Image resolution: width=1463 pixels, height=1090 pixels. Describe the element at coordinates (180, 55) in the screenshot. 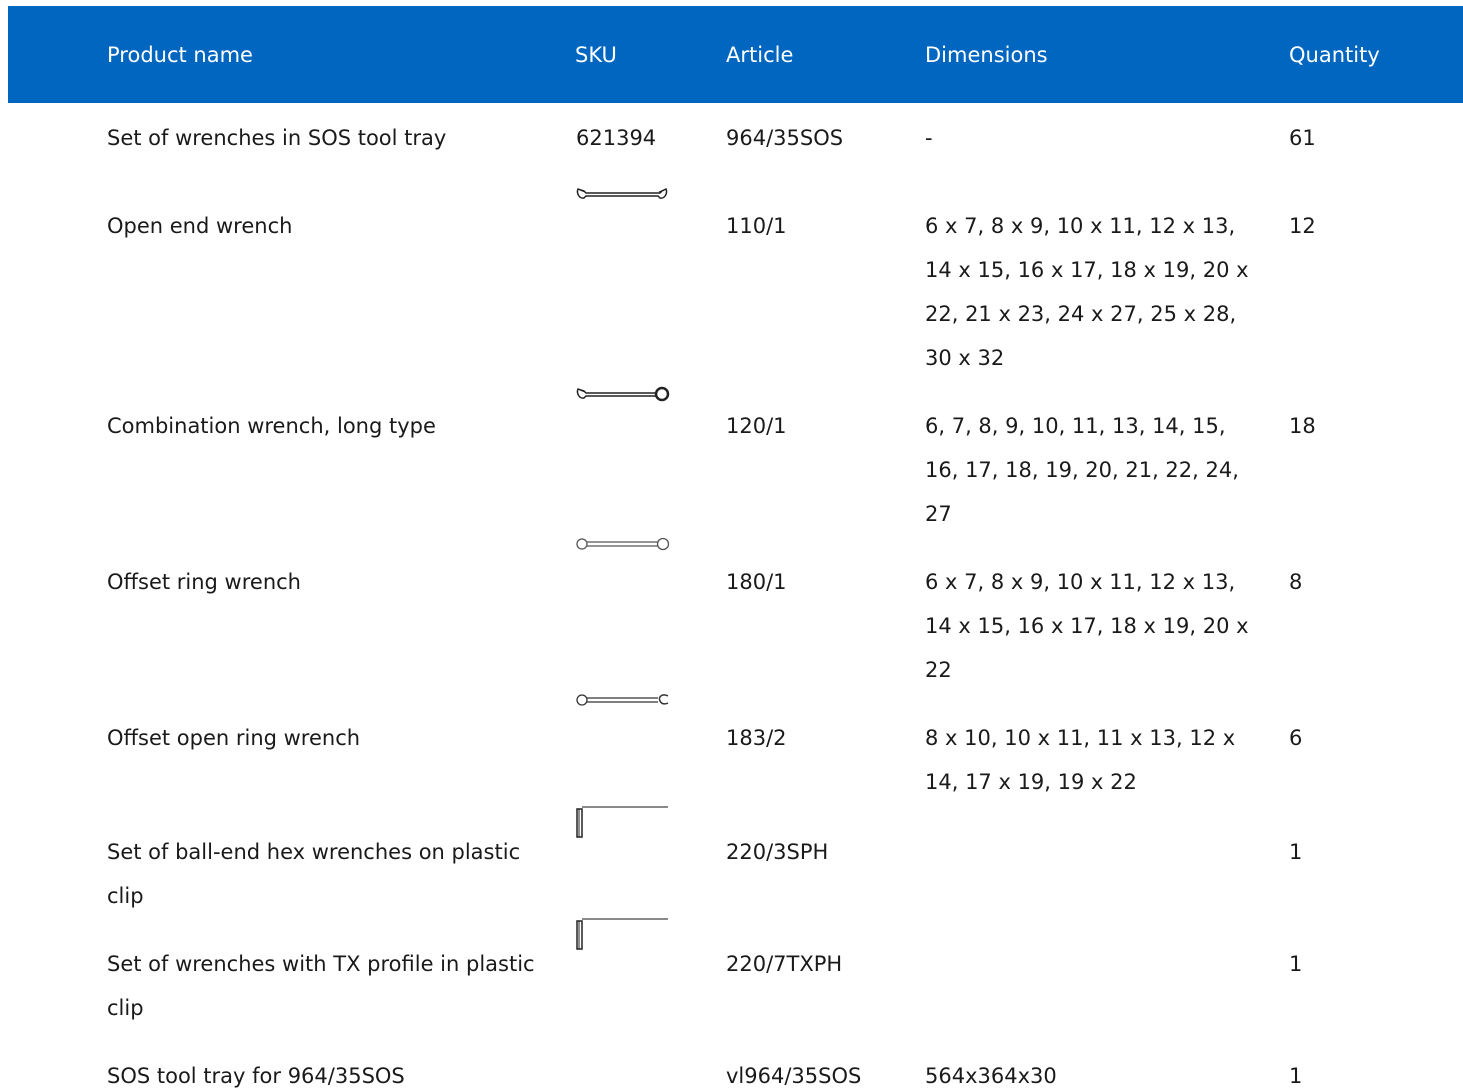

I see `column-header-product-name: Product name` at that location.